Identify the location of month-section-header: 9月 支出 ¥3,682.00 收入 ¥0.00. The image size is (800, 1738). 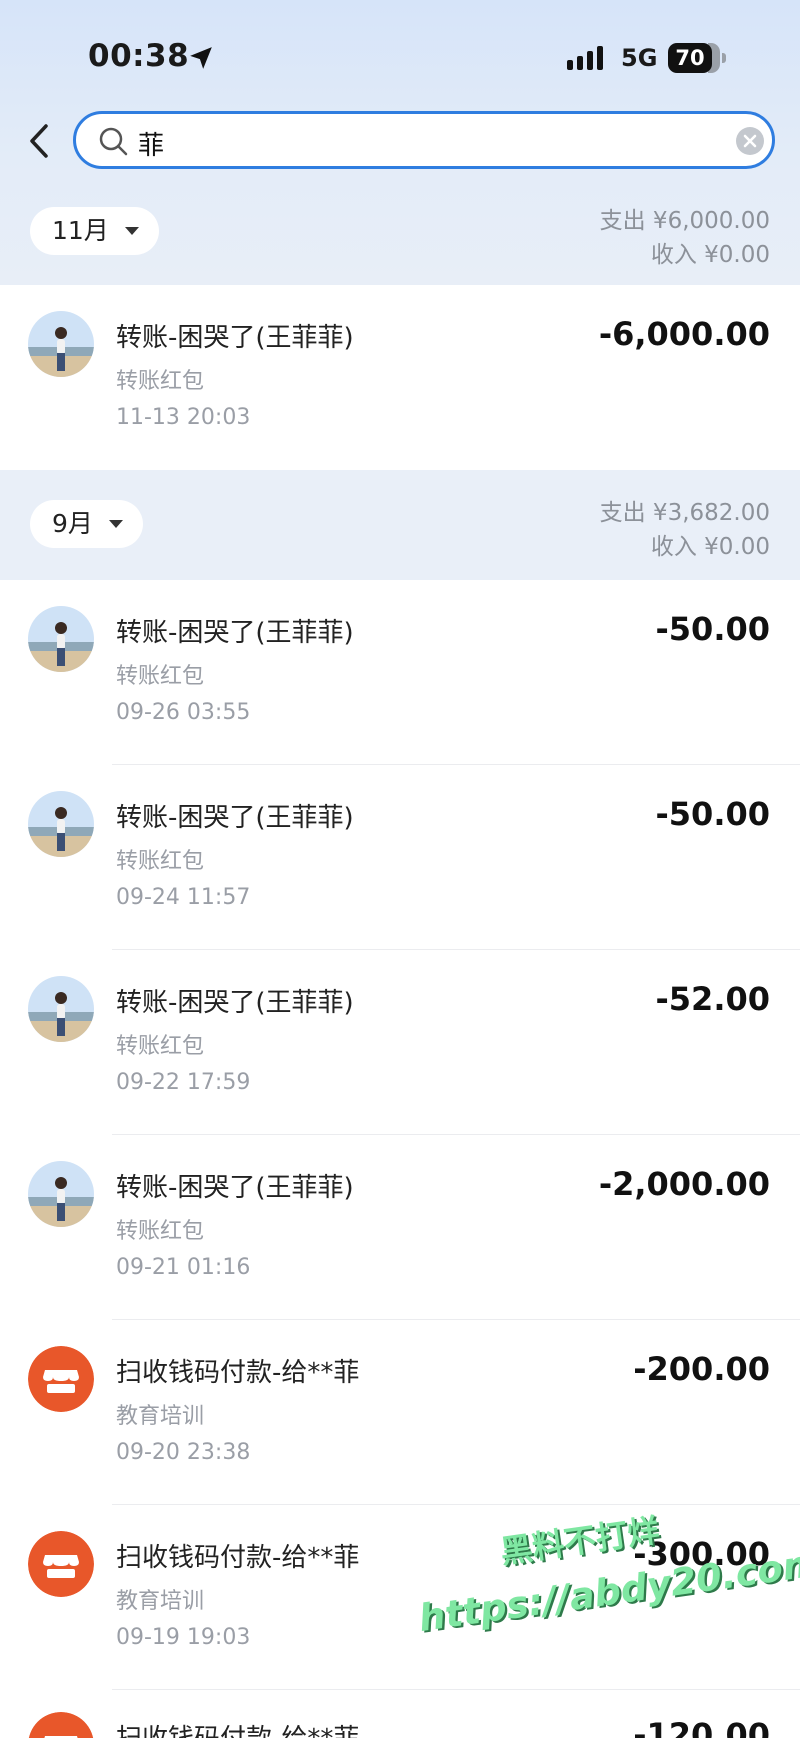
(400, 525).